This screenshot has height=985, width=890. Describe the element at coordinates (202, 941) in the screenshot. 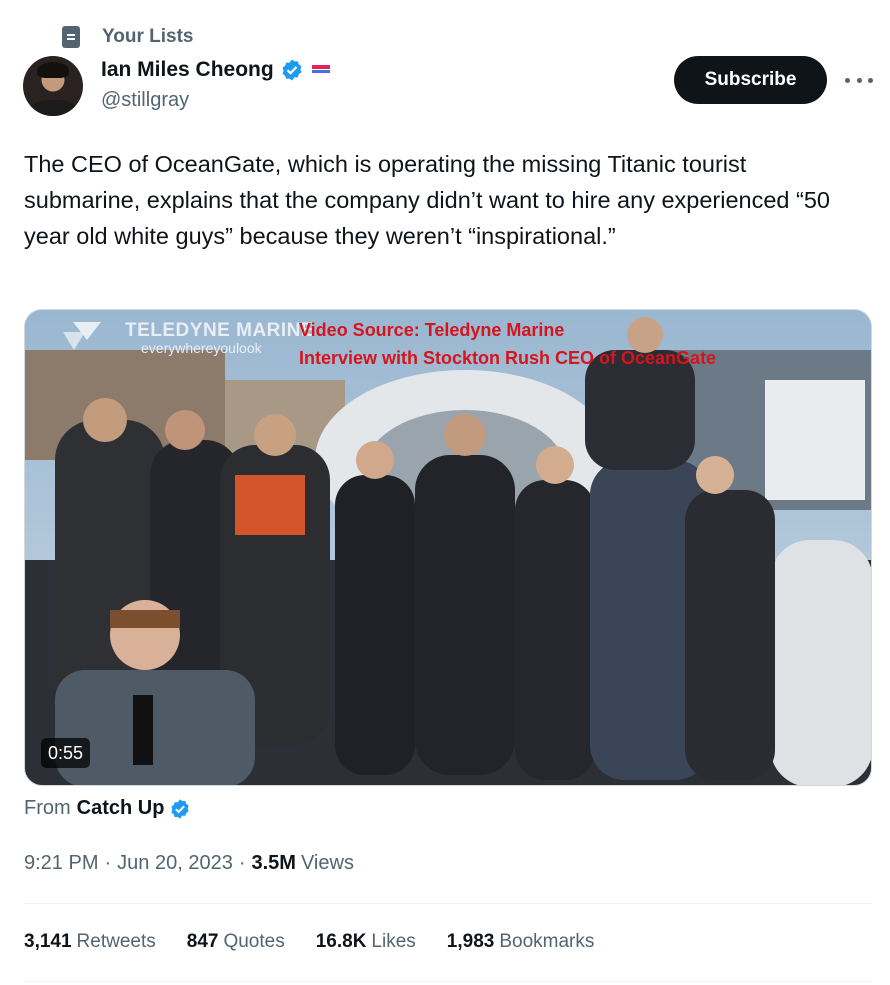

I see `quotes-count: 847` at that location.